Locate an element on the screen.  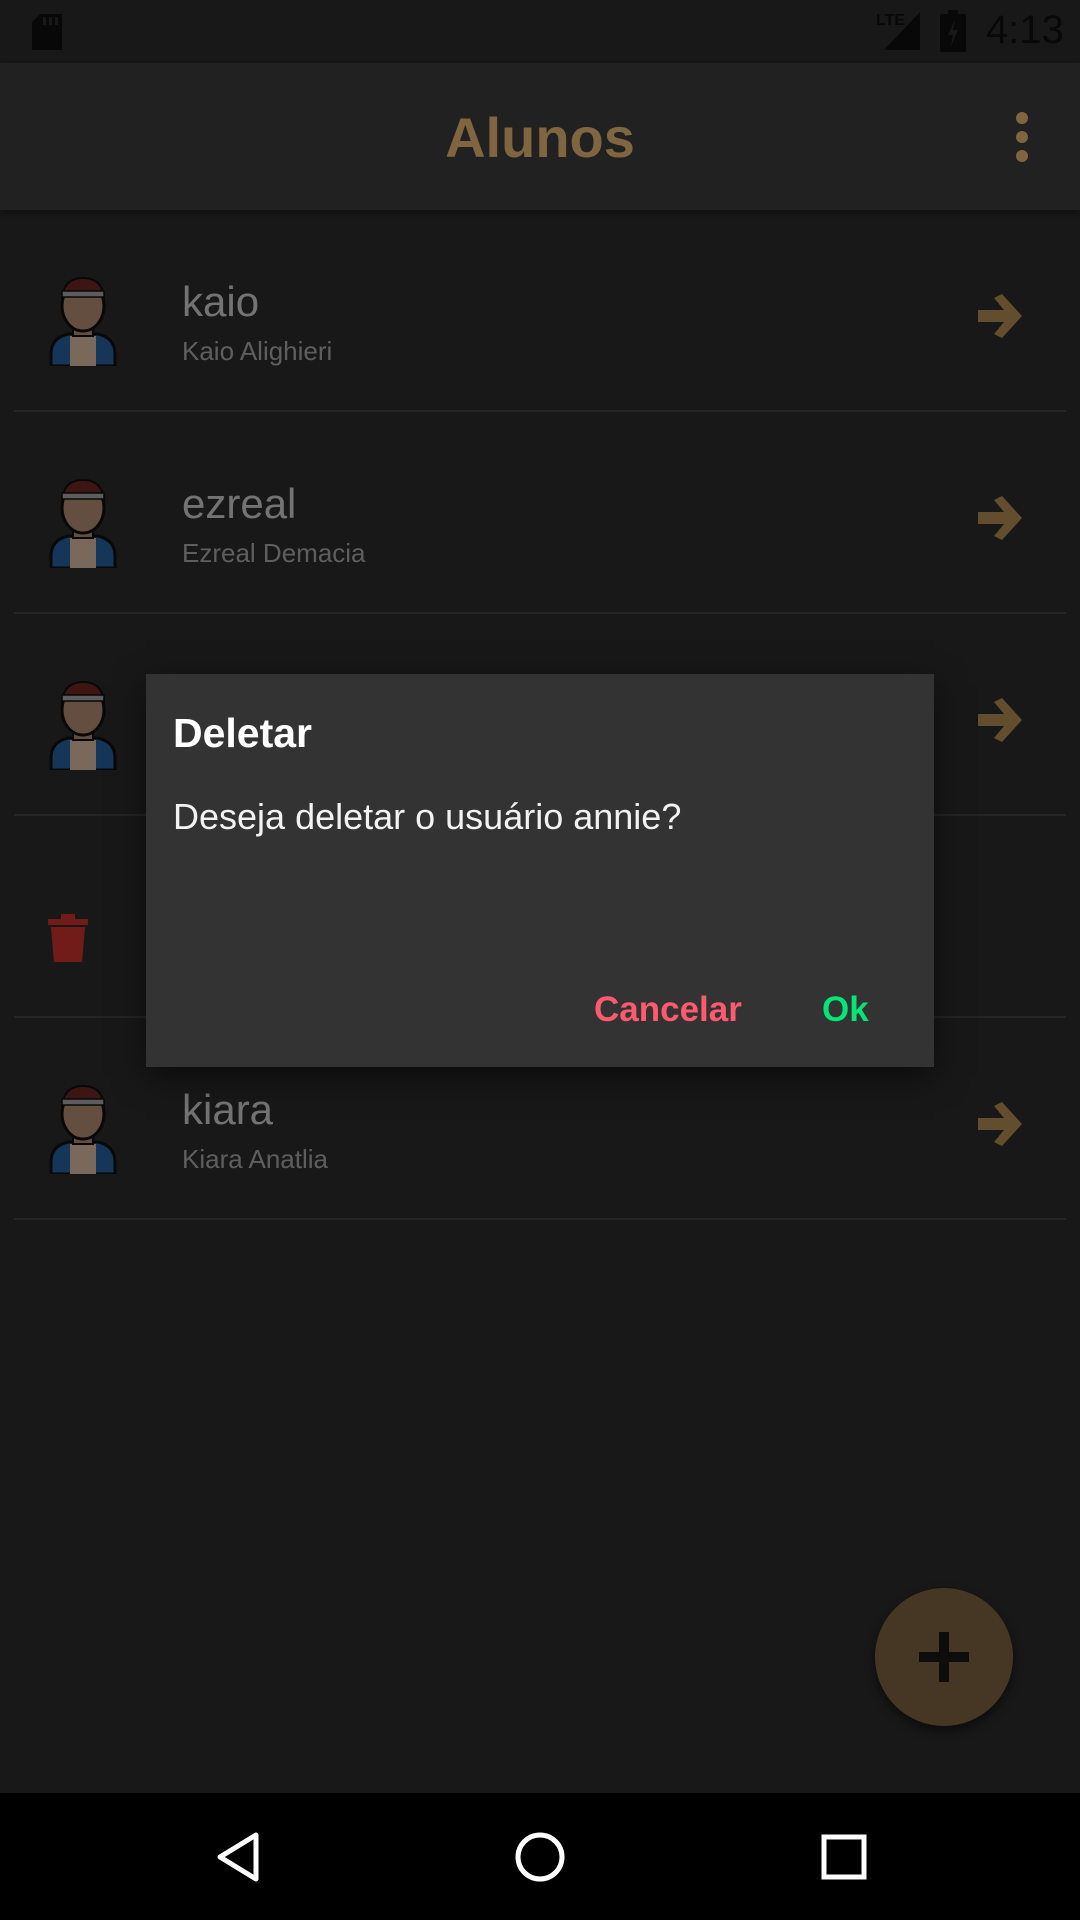
cancel-button: Cancelar is located at coordinates (668, 1010).